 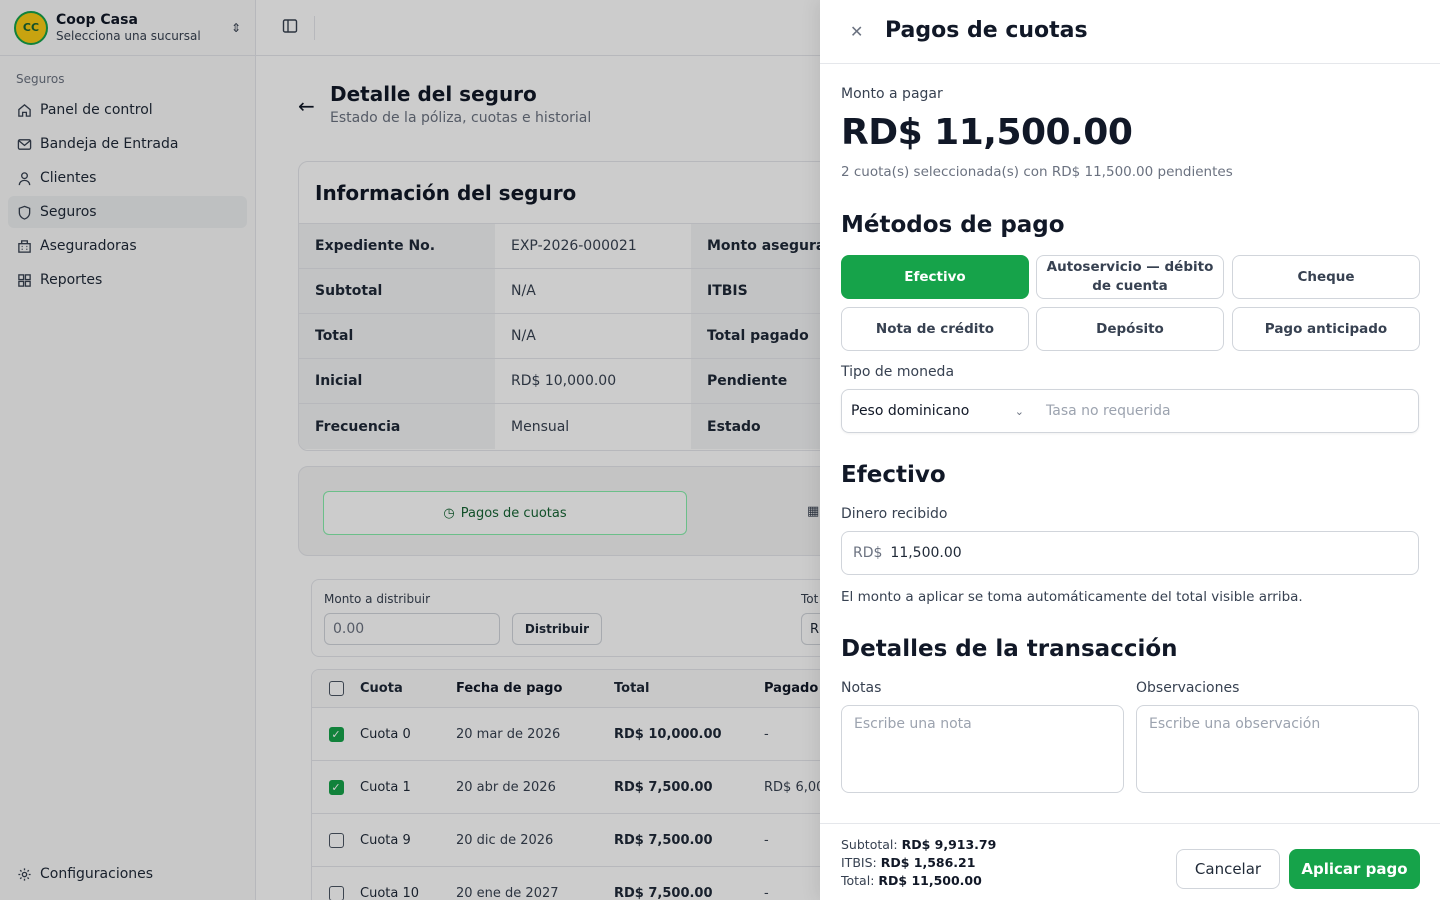 I want to click on notes-textarea: Escribe una nota, so click(x=982, y=749).